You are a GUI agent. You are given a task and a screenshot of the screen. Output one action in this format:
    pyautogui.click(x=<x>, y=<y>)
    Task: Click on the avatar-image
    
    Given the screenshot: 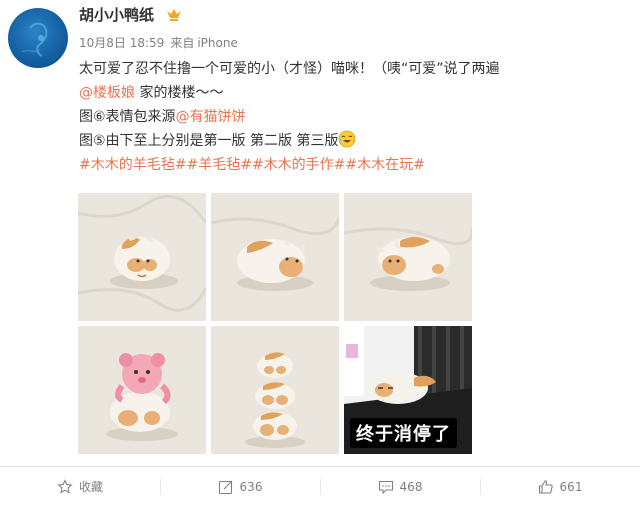 What is the action you would take?
    pyautogui.click(x=34, y=39)
    